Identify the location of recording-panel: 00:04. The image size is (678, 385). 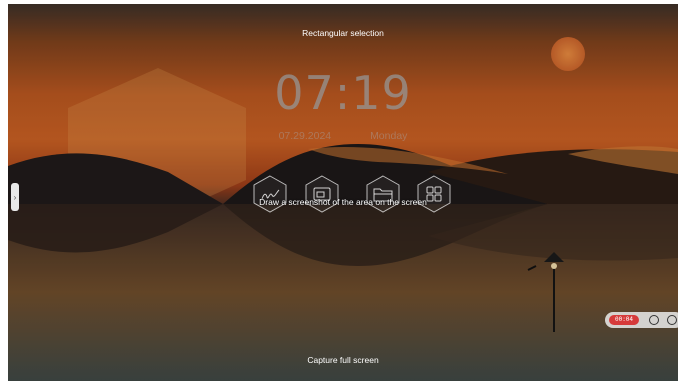
(641, 320).